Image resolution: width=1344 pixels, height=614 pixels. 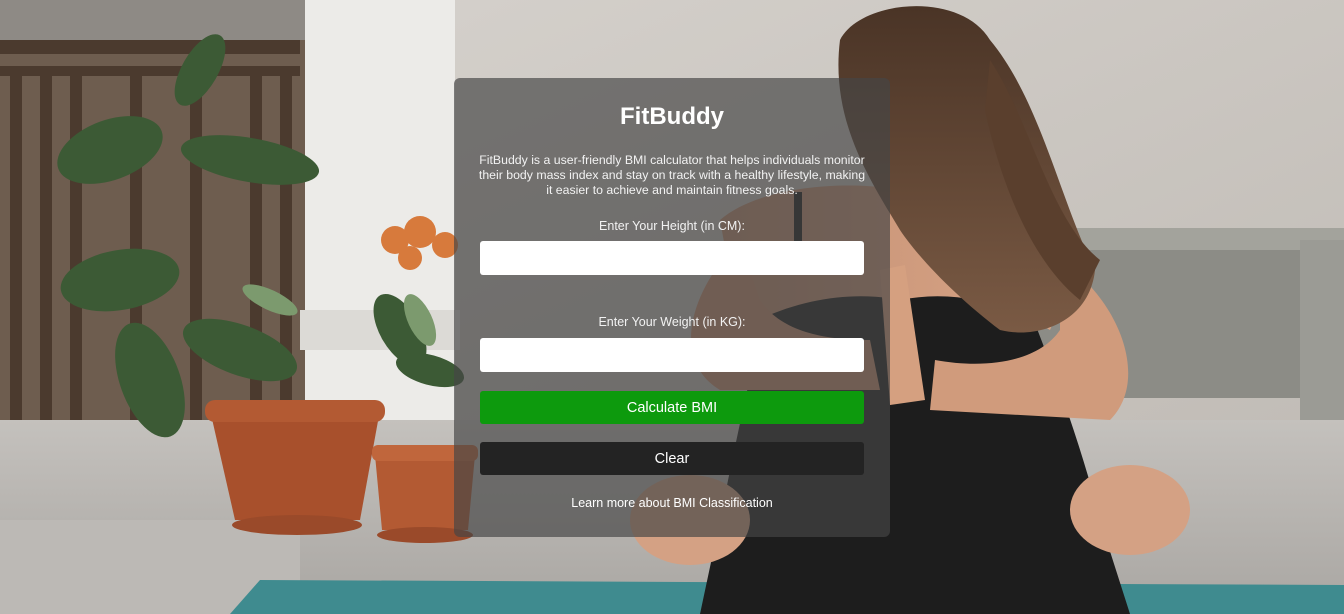 What do you see at coordinates (672, 355) in the screenshot?
I see `weight-input` at bounding box center [672, 355].